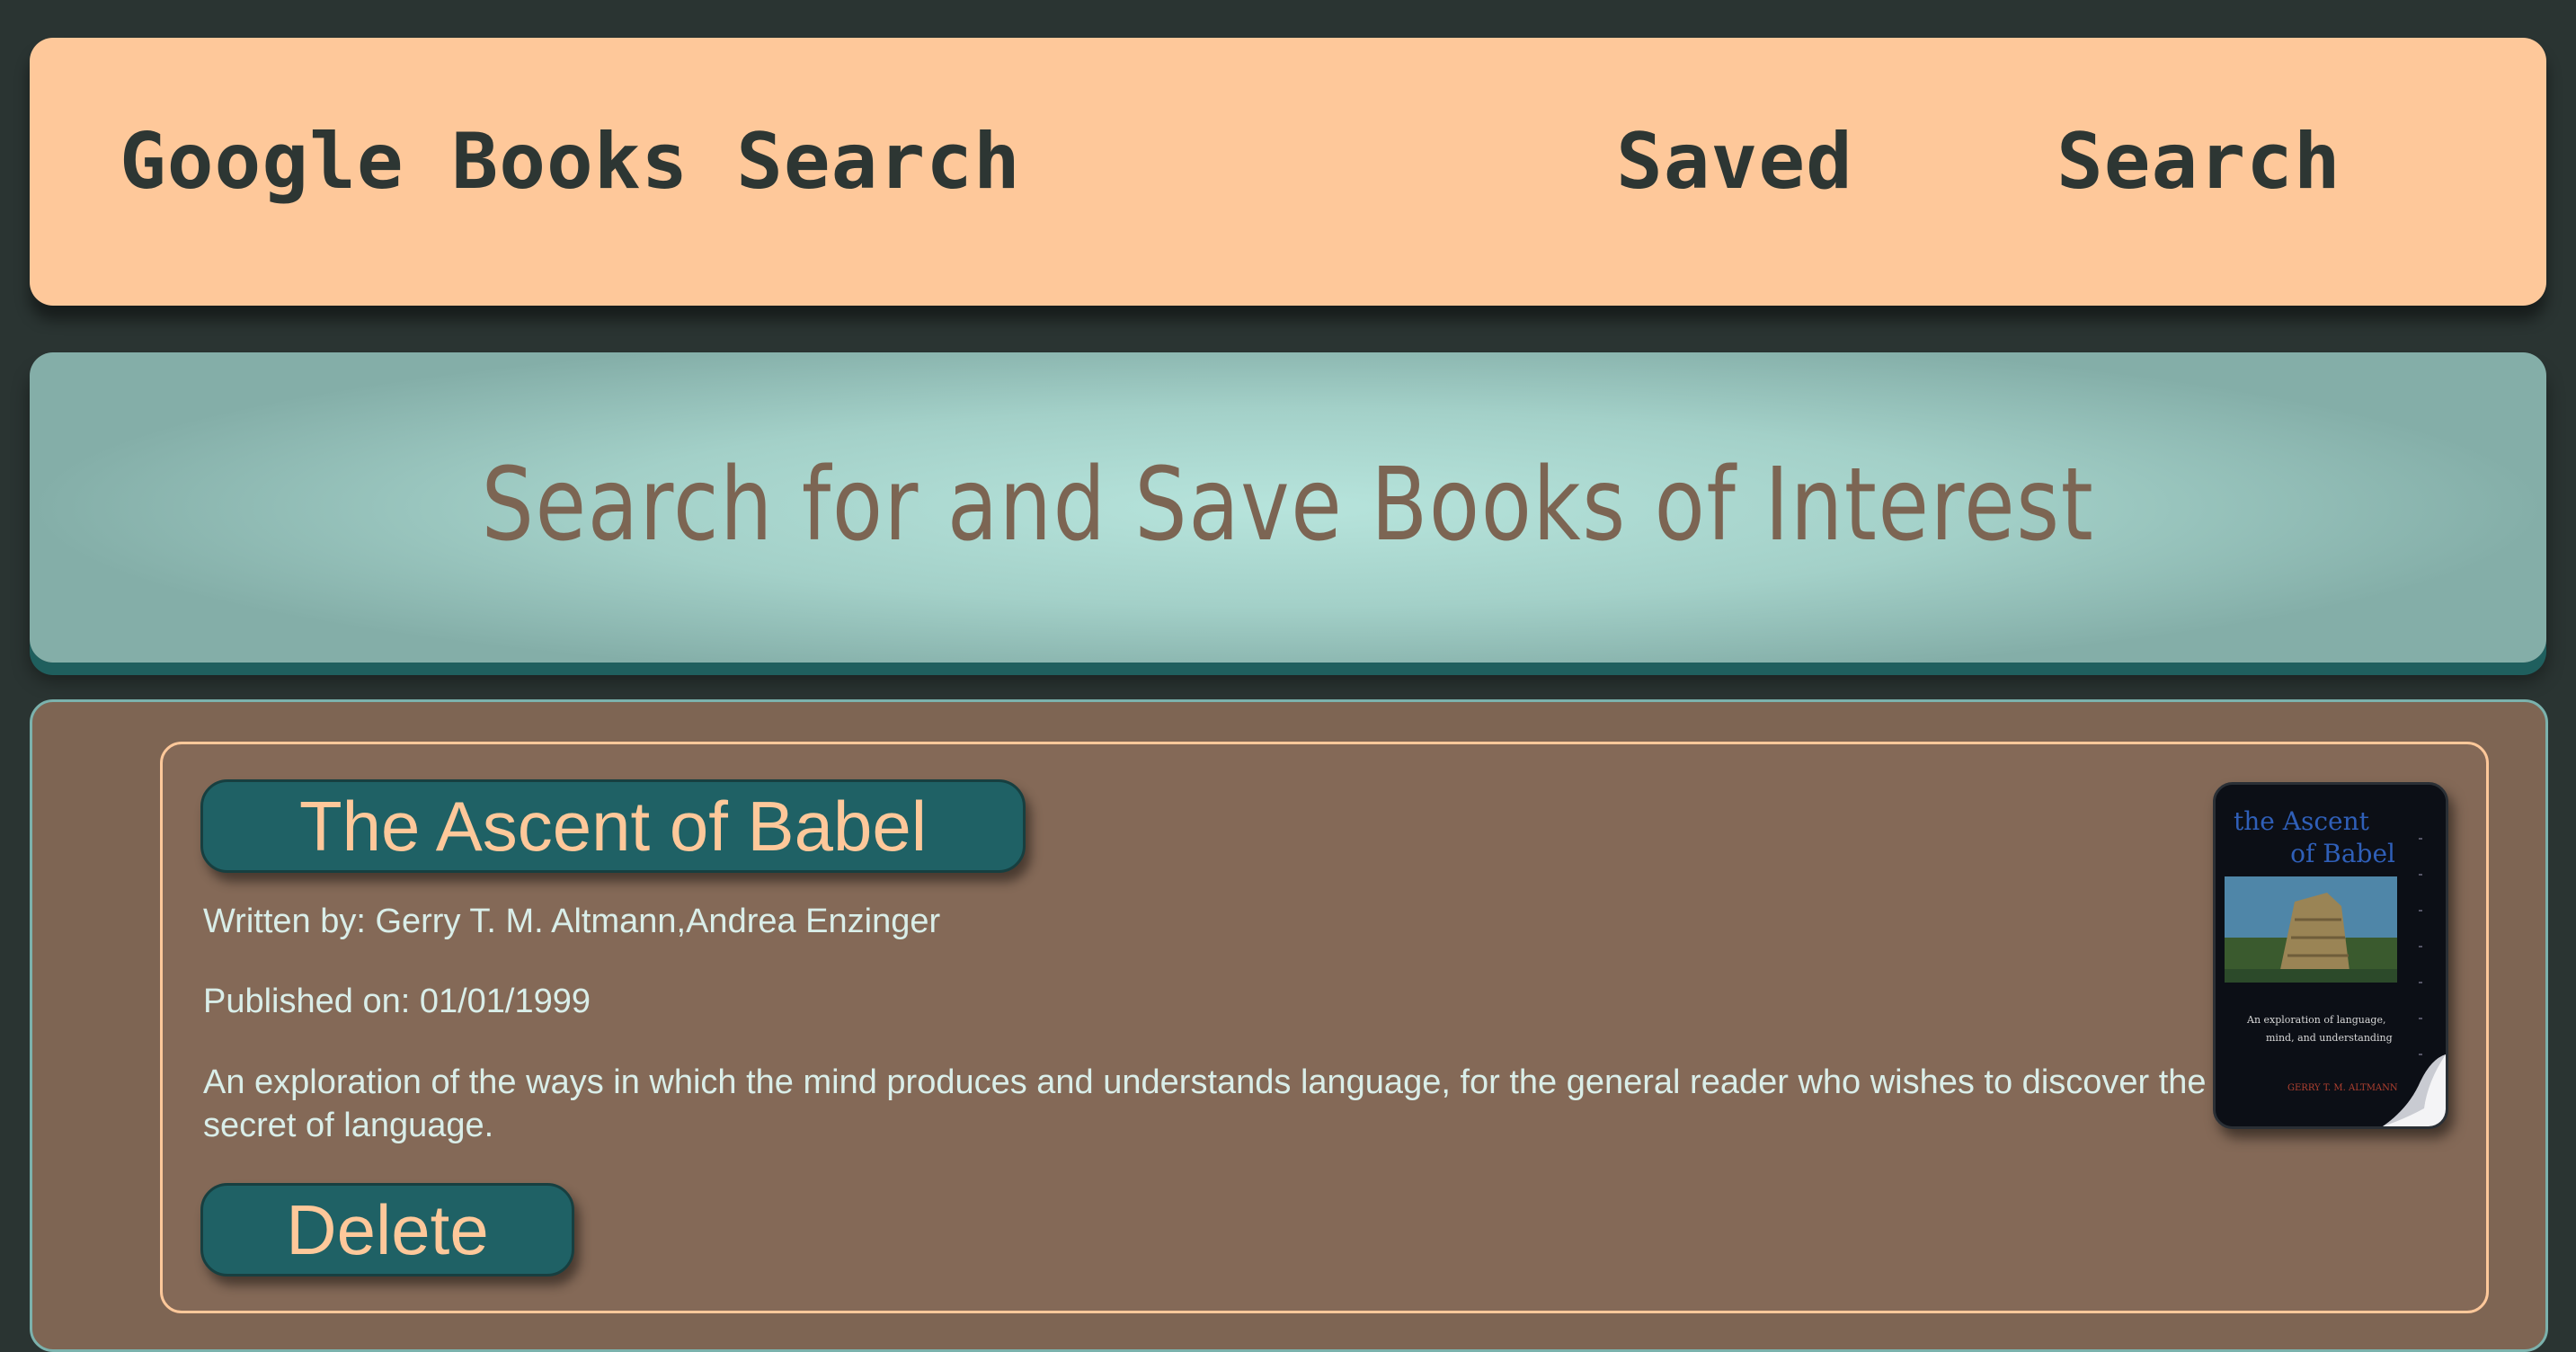 The height and width of the screenshot is (1352, 2576). Describe the element at coordinates (2311, 929) in the screenshot. I see `babel-painting-icon` at that location.